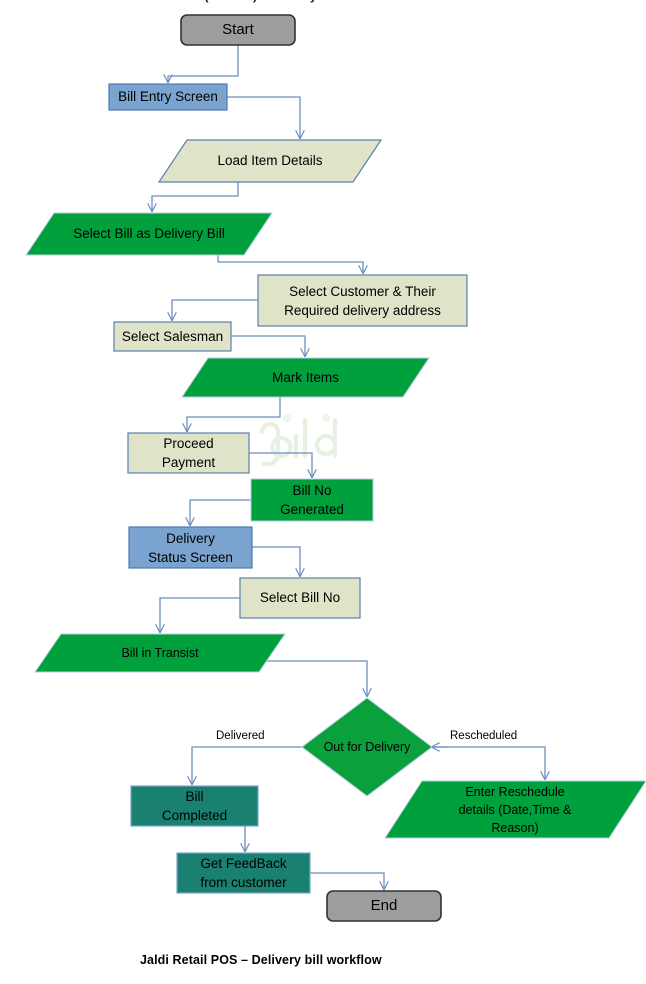 The height and width of the screenshot is (984, 646). What do you see at coordinates (312, 500) in the screenshot?
I see `node-shape-bill-no` at bounding box center [312, 500].